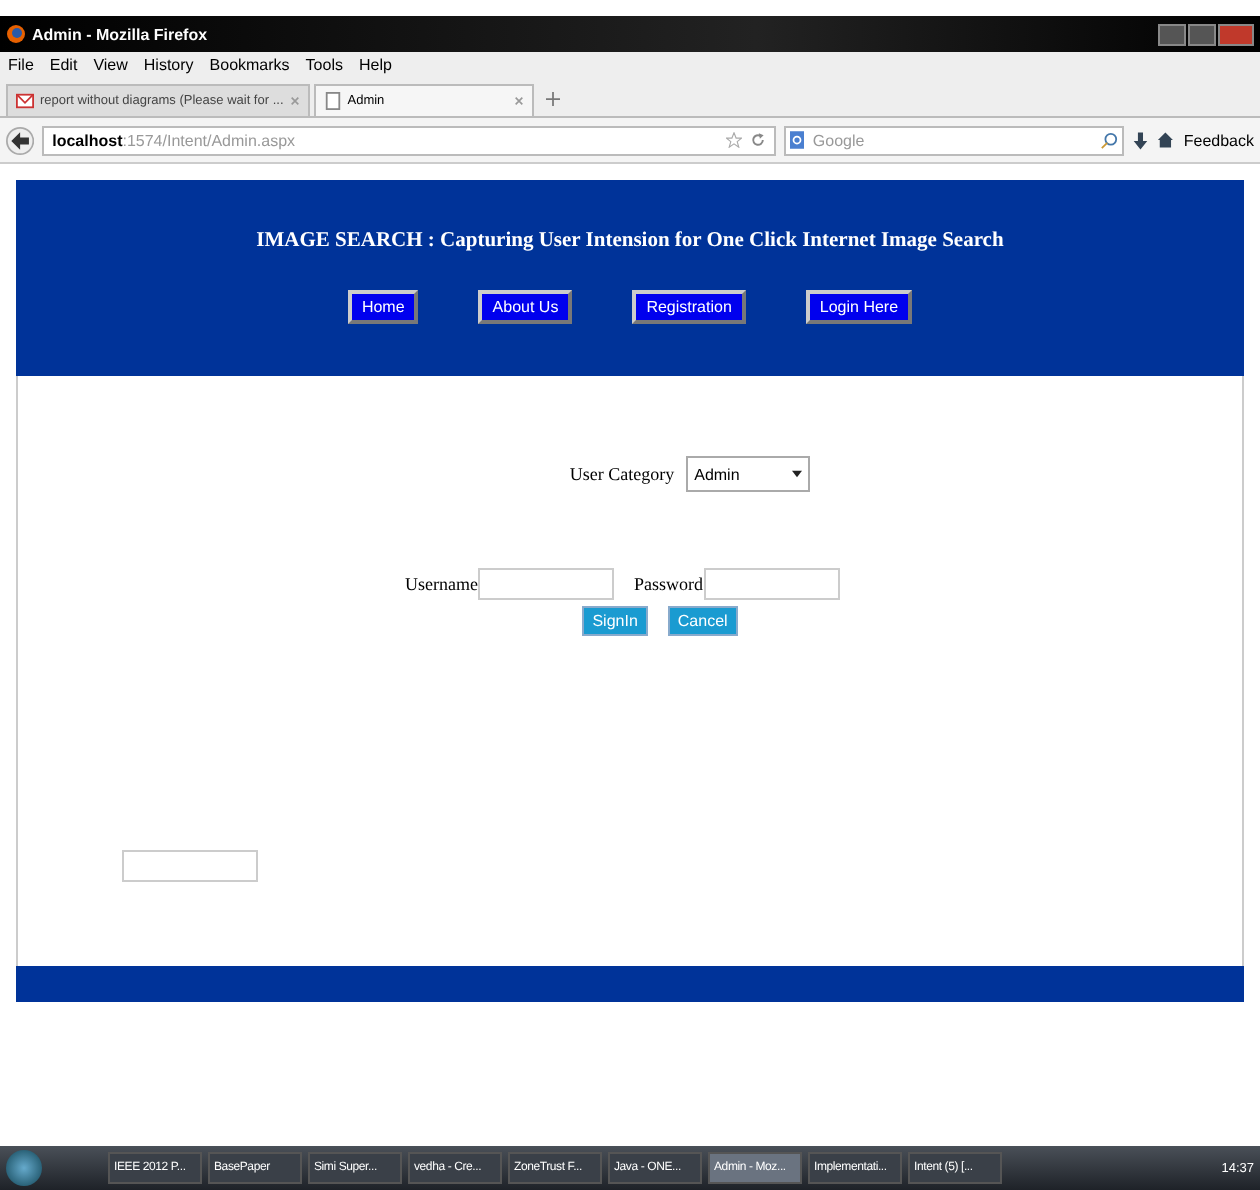 The image size is (1260, 1190). I want to click on back-icon, so click(20, 140).